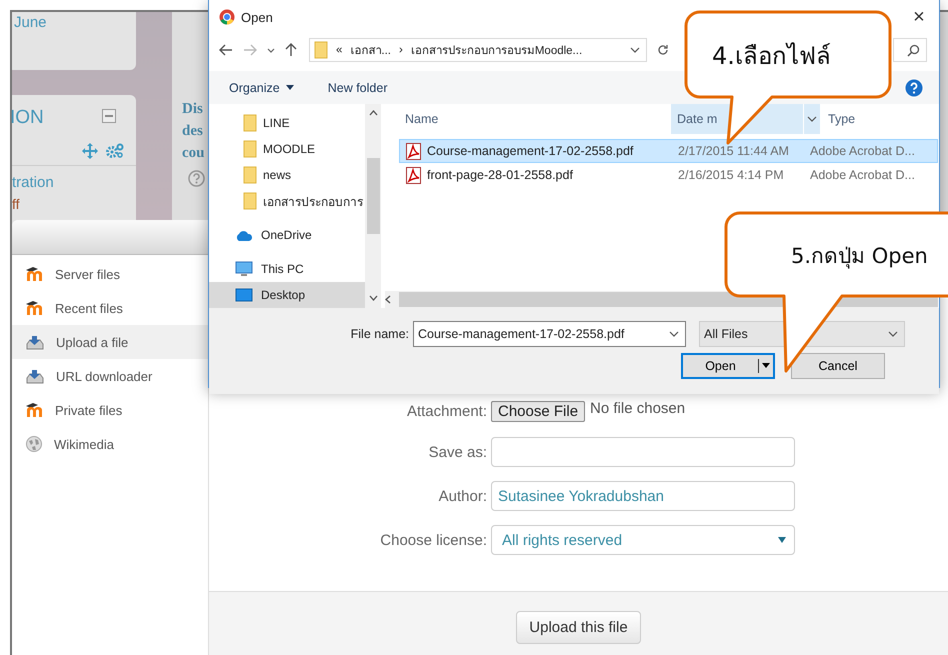 The height and width of the screenshot is (655, 948). What do you see at coordinates (192, 109) in the screenshot?
I see `heading-text: Dis` at bounding box center [192, 109].